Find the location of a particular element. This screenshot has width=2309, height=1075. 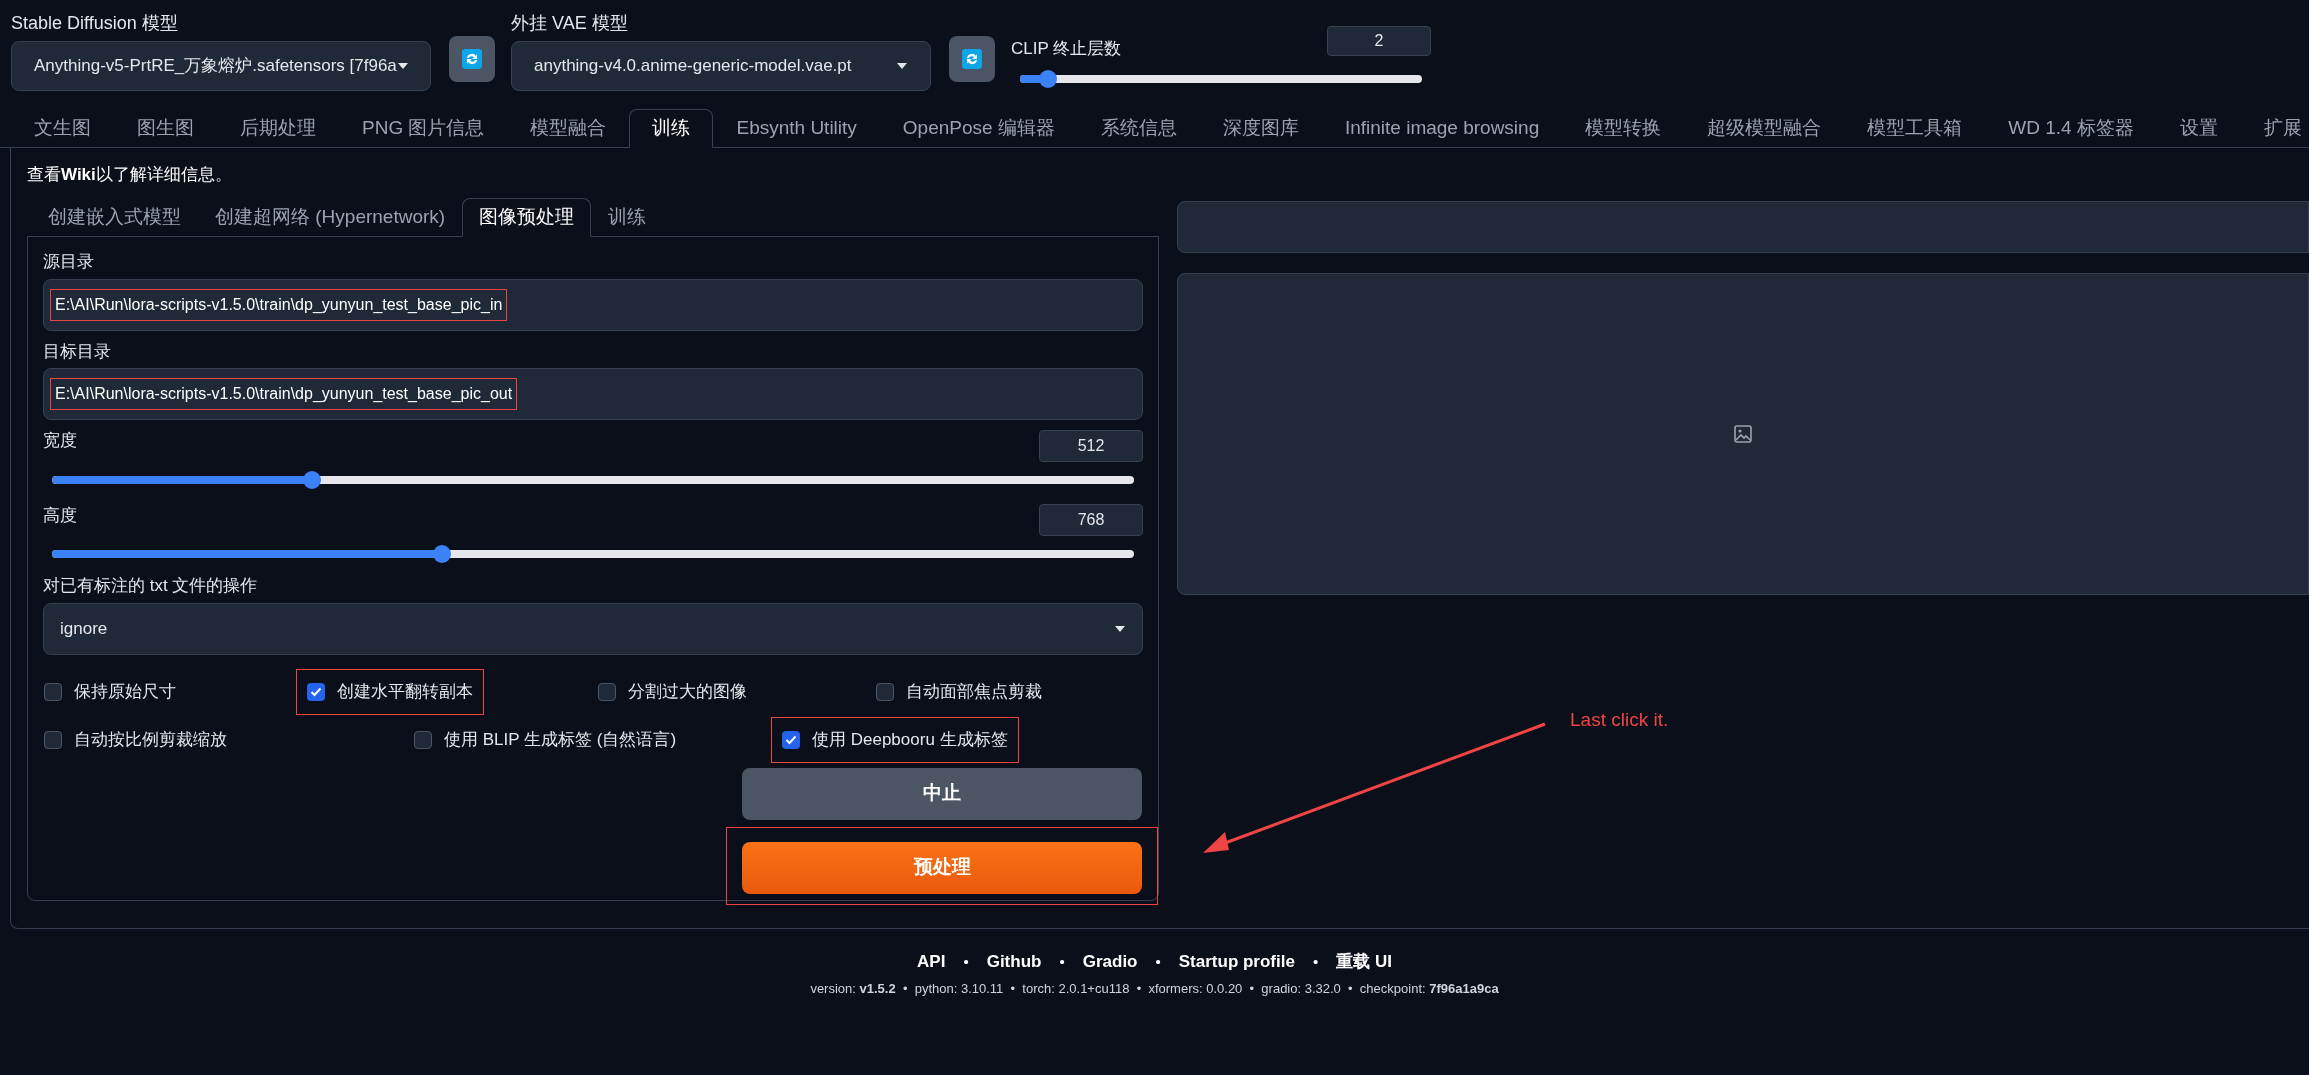

footer-link: Github is located at coordinates (1014, 962).